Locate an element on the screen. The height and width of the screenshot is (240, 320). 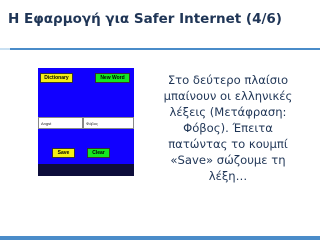
save-button: Save is located at coordinates (63, 153).